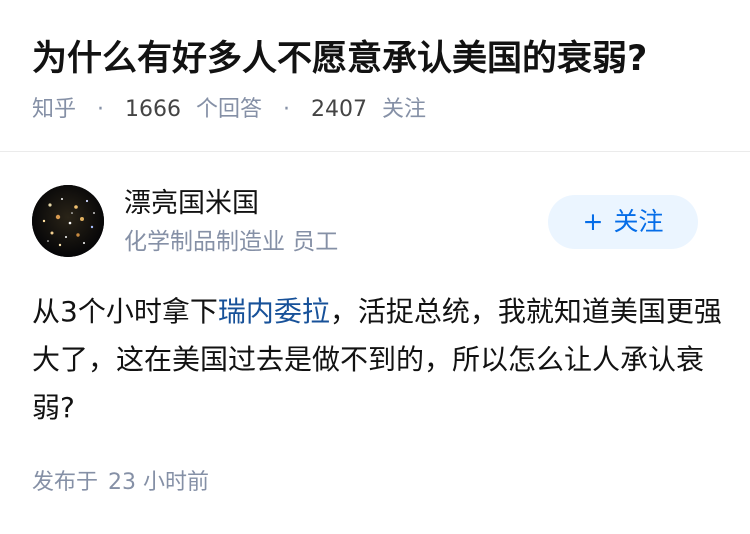 Image resolution: width=750 pixels, height=534 pixels. I want to click on answer-count-label: 个回答, so click(229, 109).